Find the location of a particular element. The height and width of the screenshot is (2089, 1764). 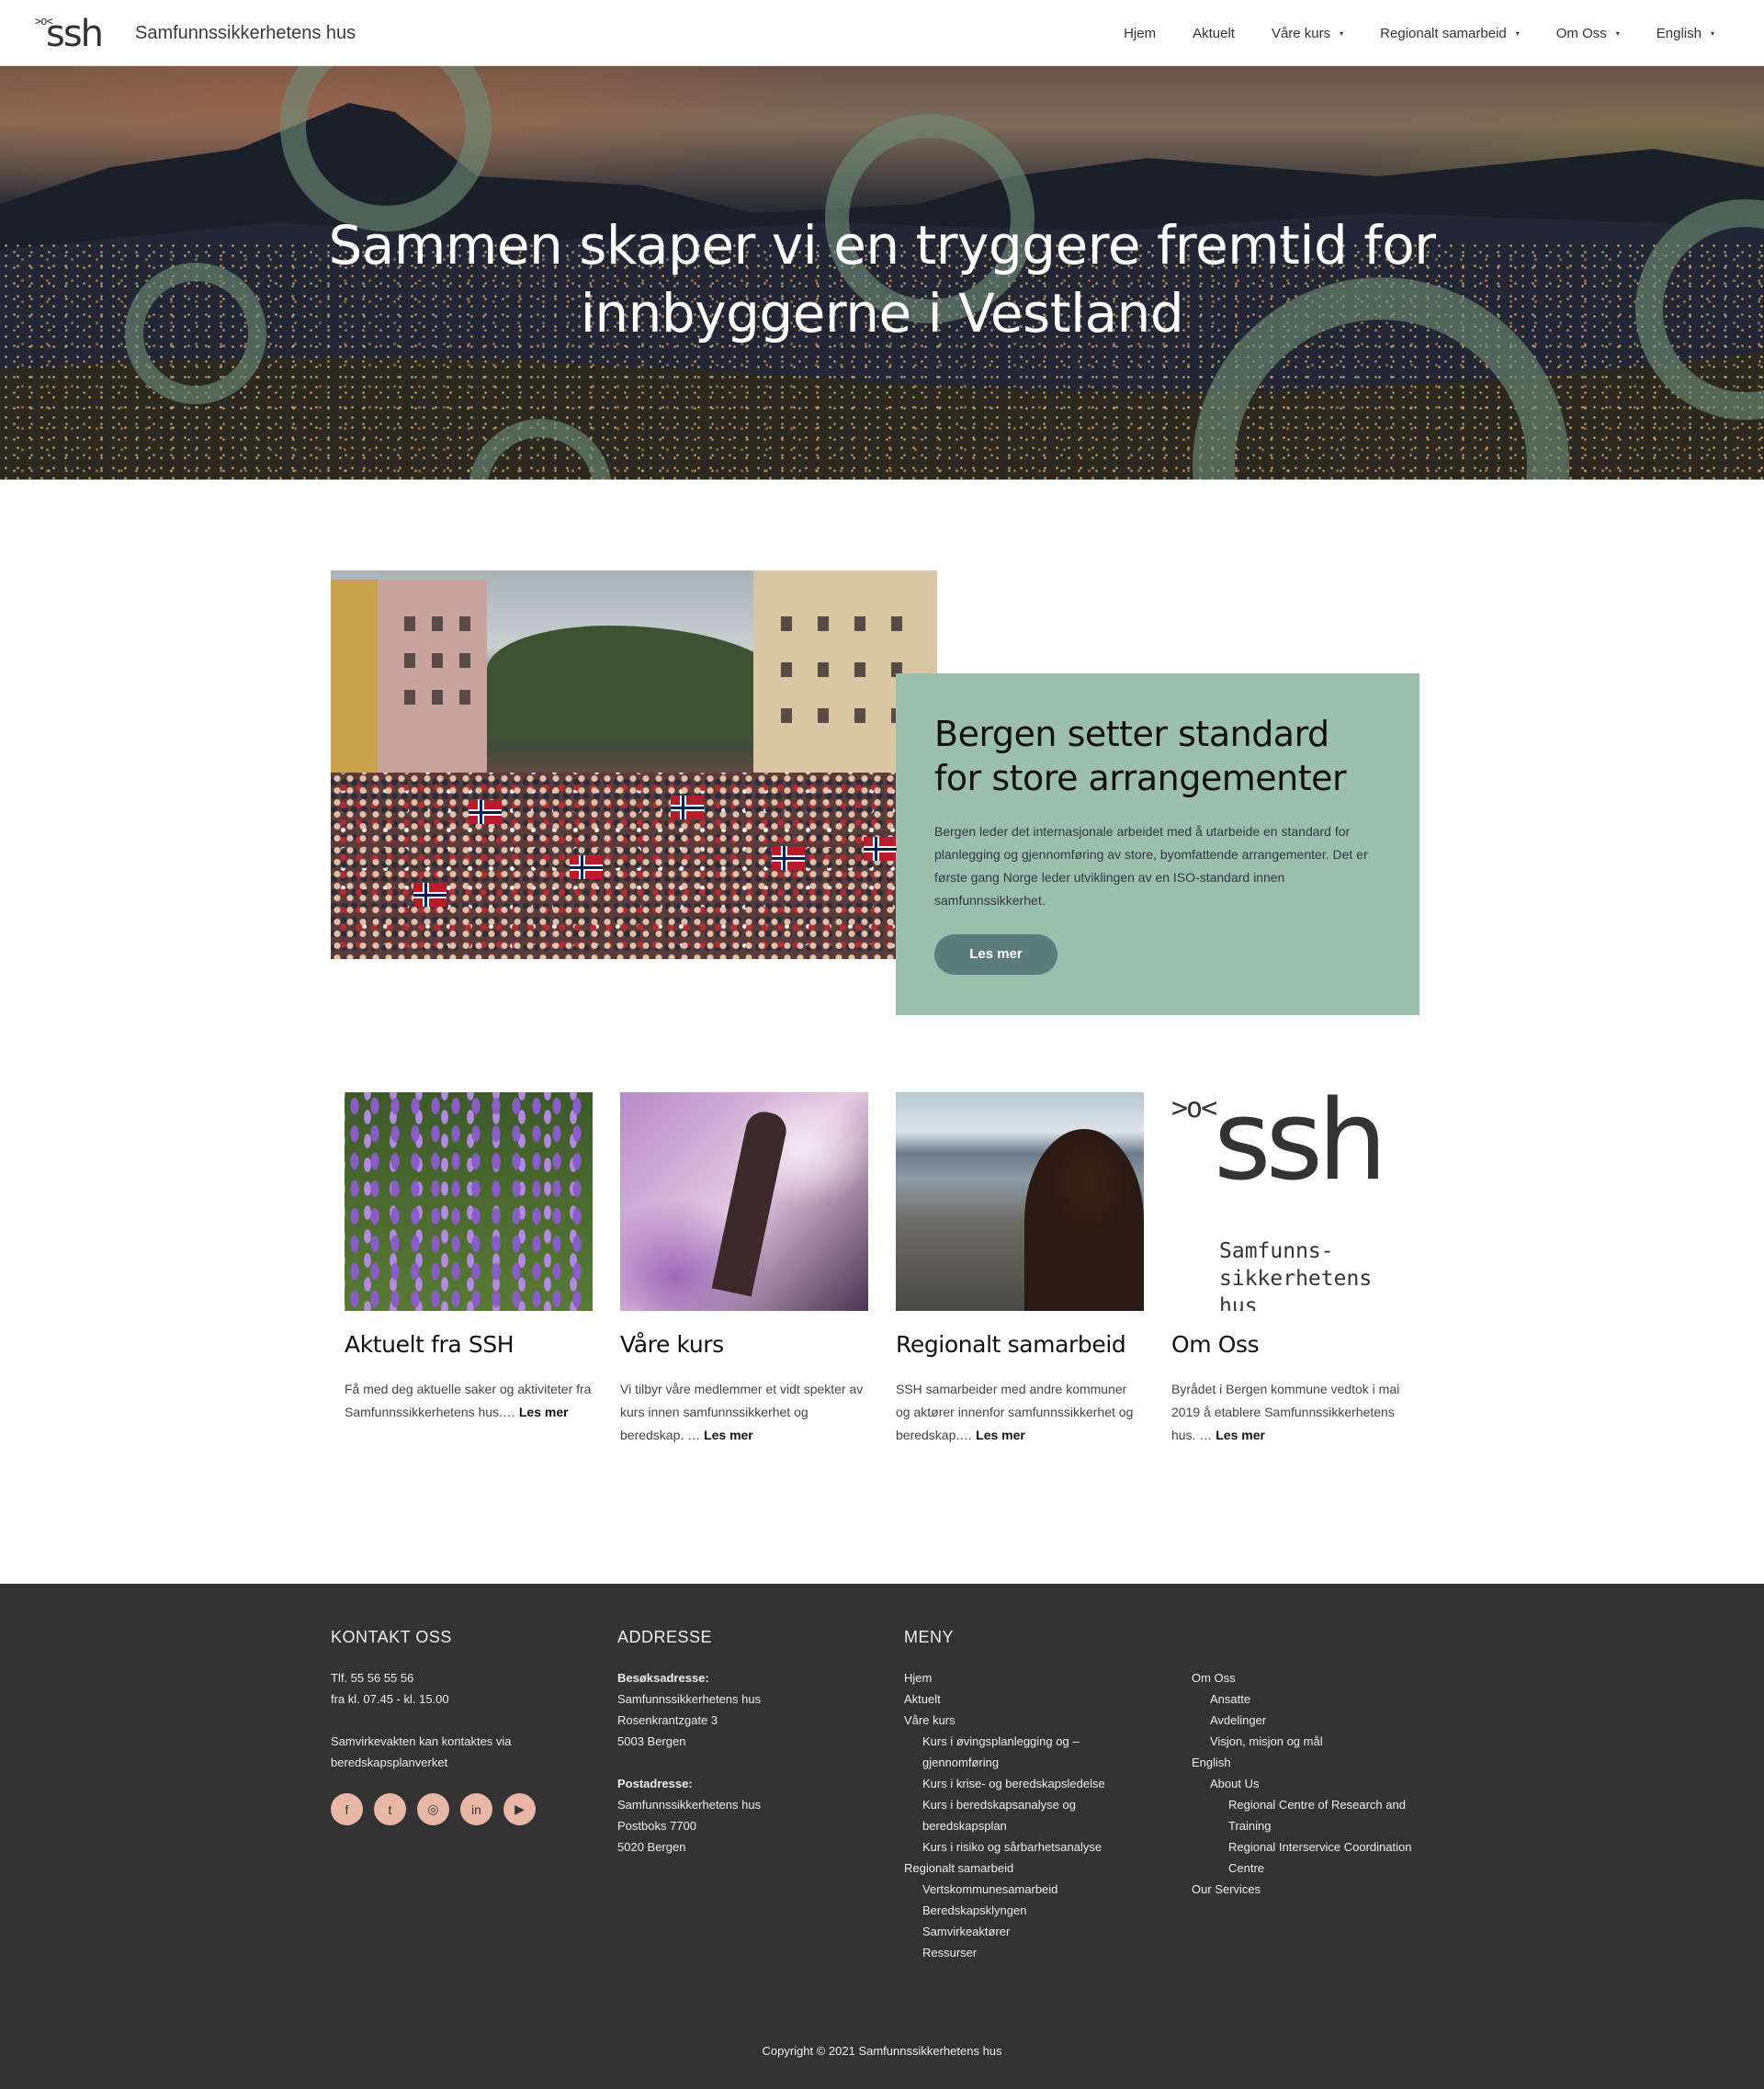

footer-menu-item: Our Services is located at coordinates (1330, 1890).